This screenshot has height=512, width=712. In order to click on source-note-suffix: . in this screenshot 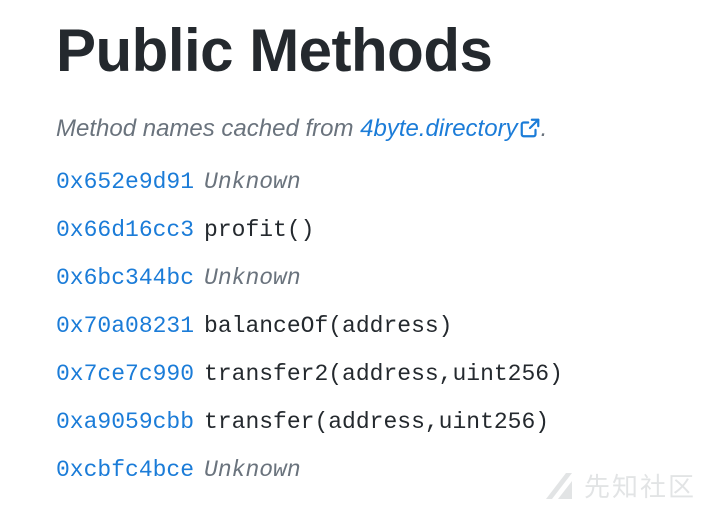, I will do `click(544, 128)`.